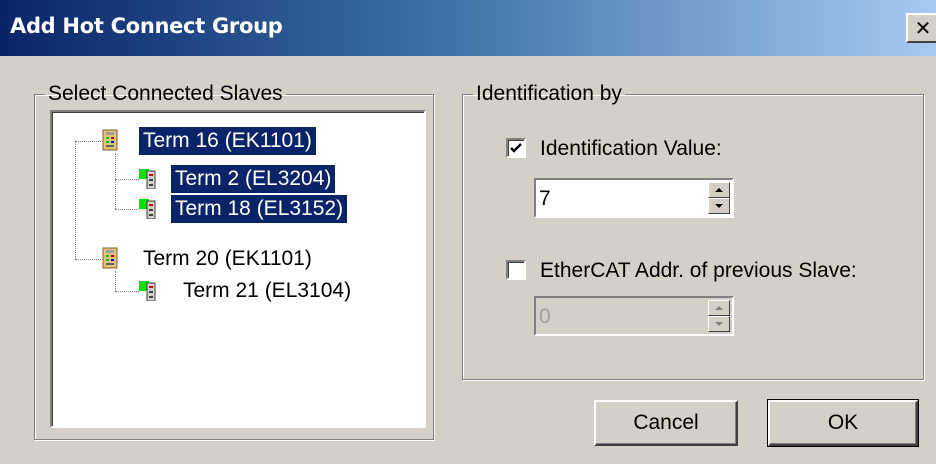 Image resolution: width=936 pixels, height=464 pixels. What do you see at coordinates (666, 423) in the screenshot?
I see `cancel-button: Cancel` at bounding box center [666, 423].